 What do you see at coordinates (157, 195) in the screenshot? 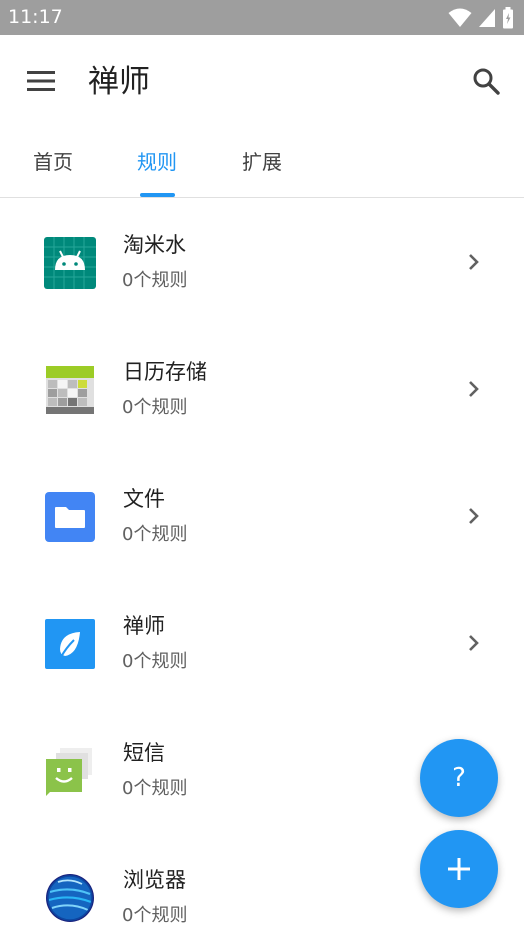
I see `active-tab-indicator` at bounding box center [157, 195].